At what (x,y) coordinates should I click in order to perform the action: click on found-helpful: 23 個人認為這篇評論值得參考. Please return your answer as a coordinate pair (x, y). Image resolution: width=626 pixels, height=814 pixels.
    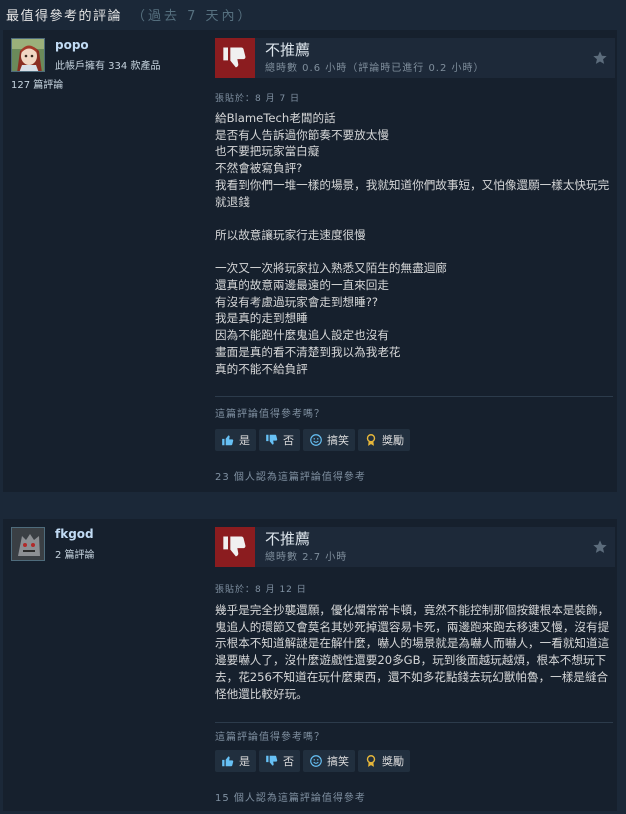
    Looking at the image, I should click on (290, 477).